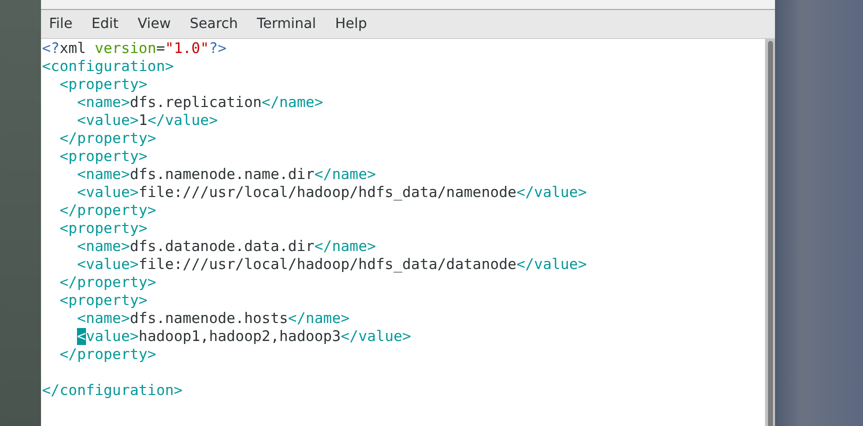 Image resolution: width=863 pixels, height=426 pixels. Describe the element at coordinates (135, 49) in the screenshot. I see `code-line: <?xml version="1.0"?>` at that location.